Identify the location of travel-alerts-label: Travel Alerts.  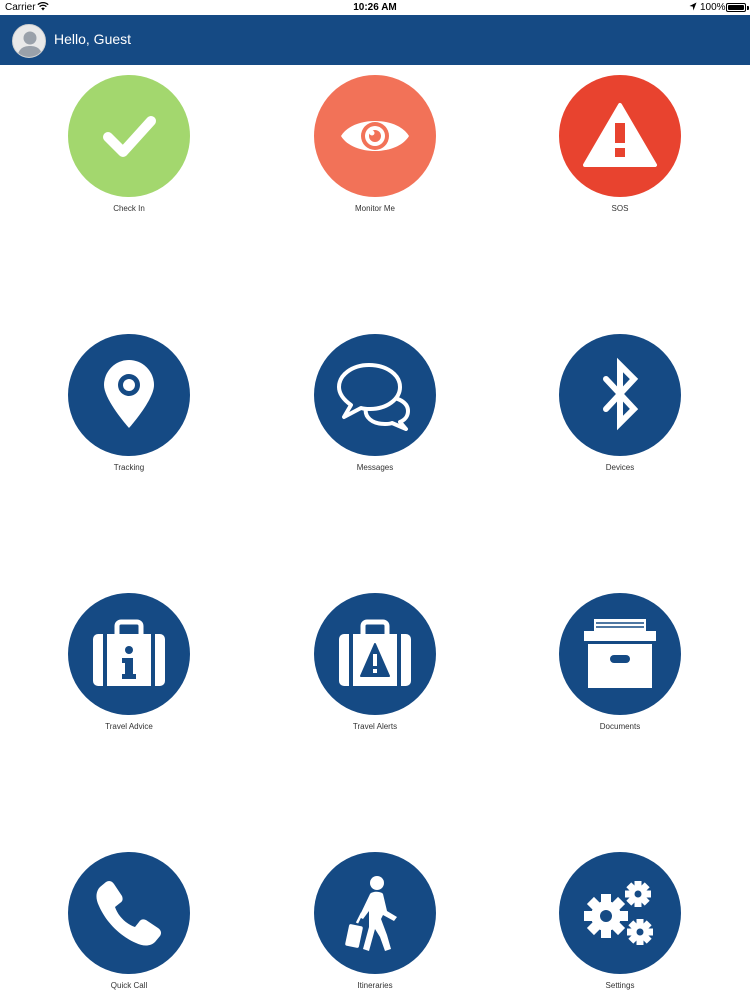
(375, 726).